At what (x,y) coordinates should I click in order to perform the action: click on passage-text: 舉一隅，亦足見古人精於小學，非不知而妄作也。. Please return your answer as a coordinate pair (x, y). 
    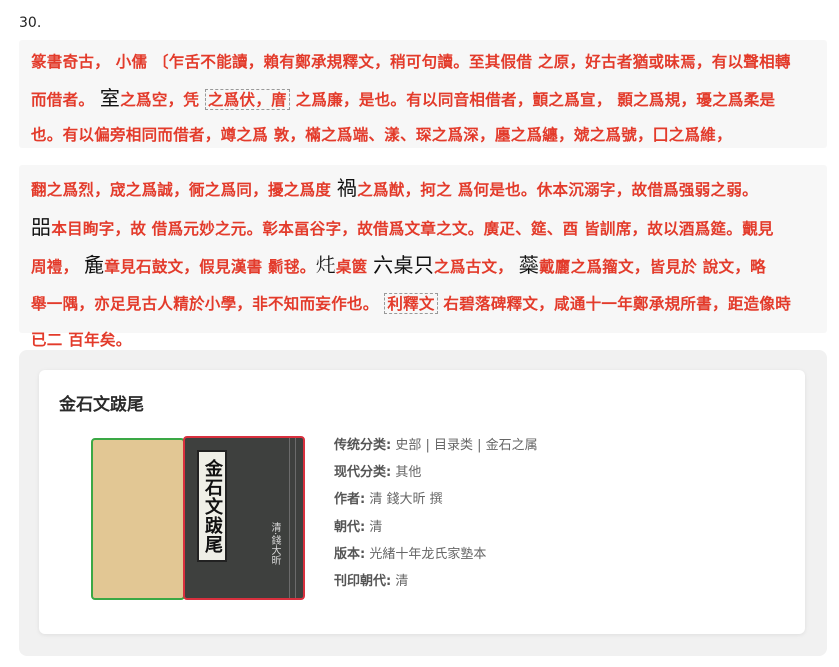
    Looking at the image, I should click on (208, 303).